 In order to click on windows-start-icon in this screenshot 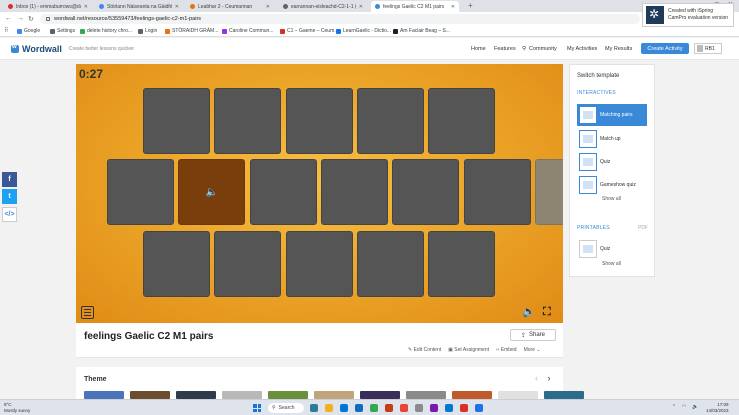, I will do `click(257, 408)`.